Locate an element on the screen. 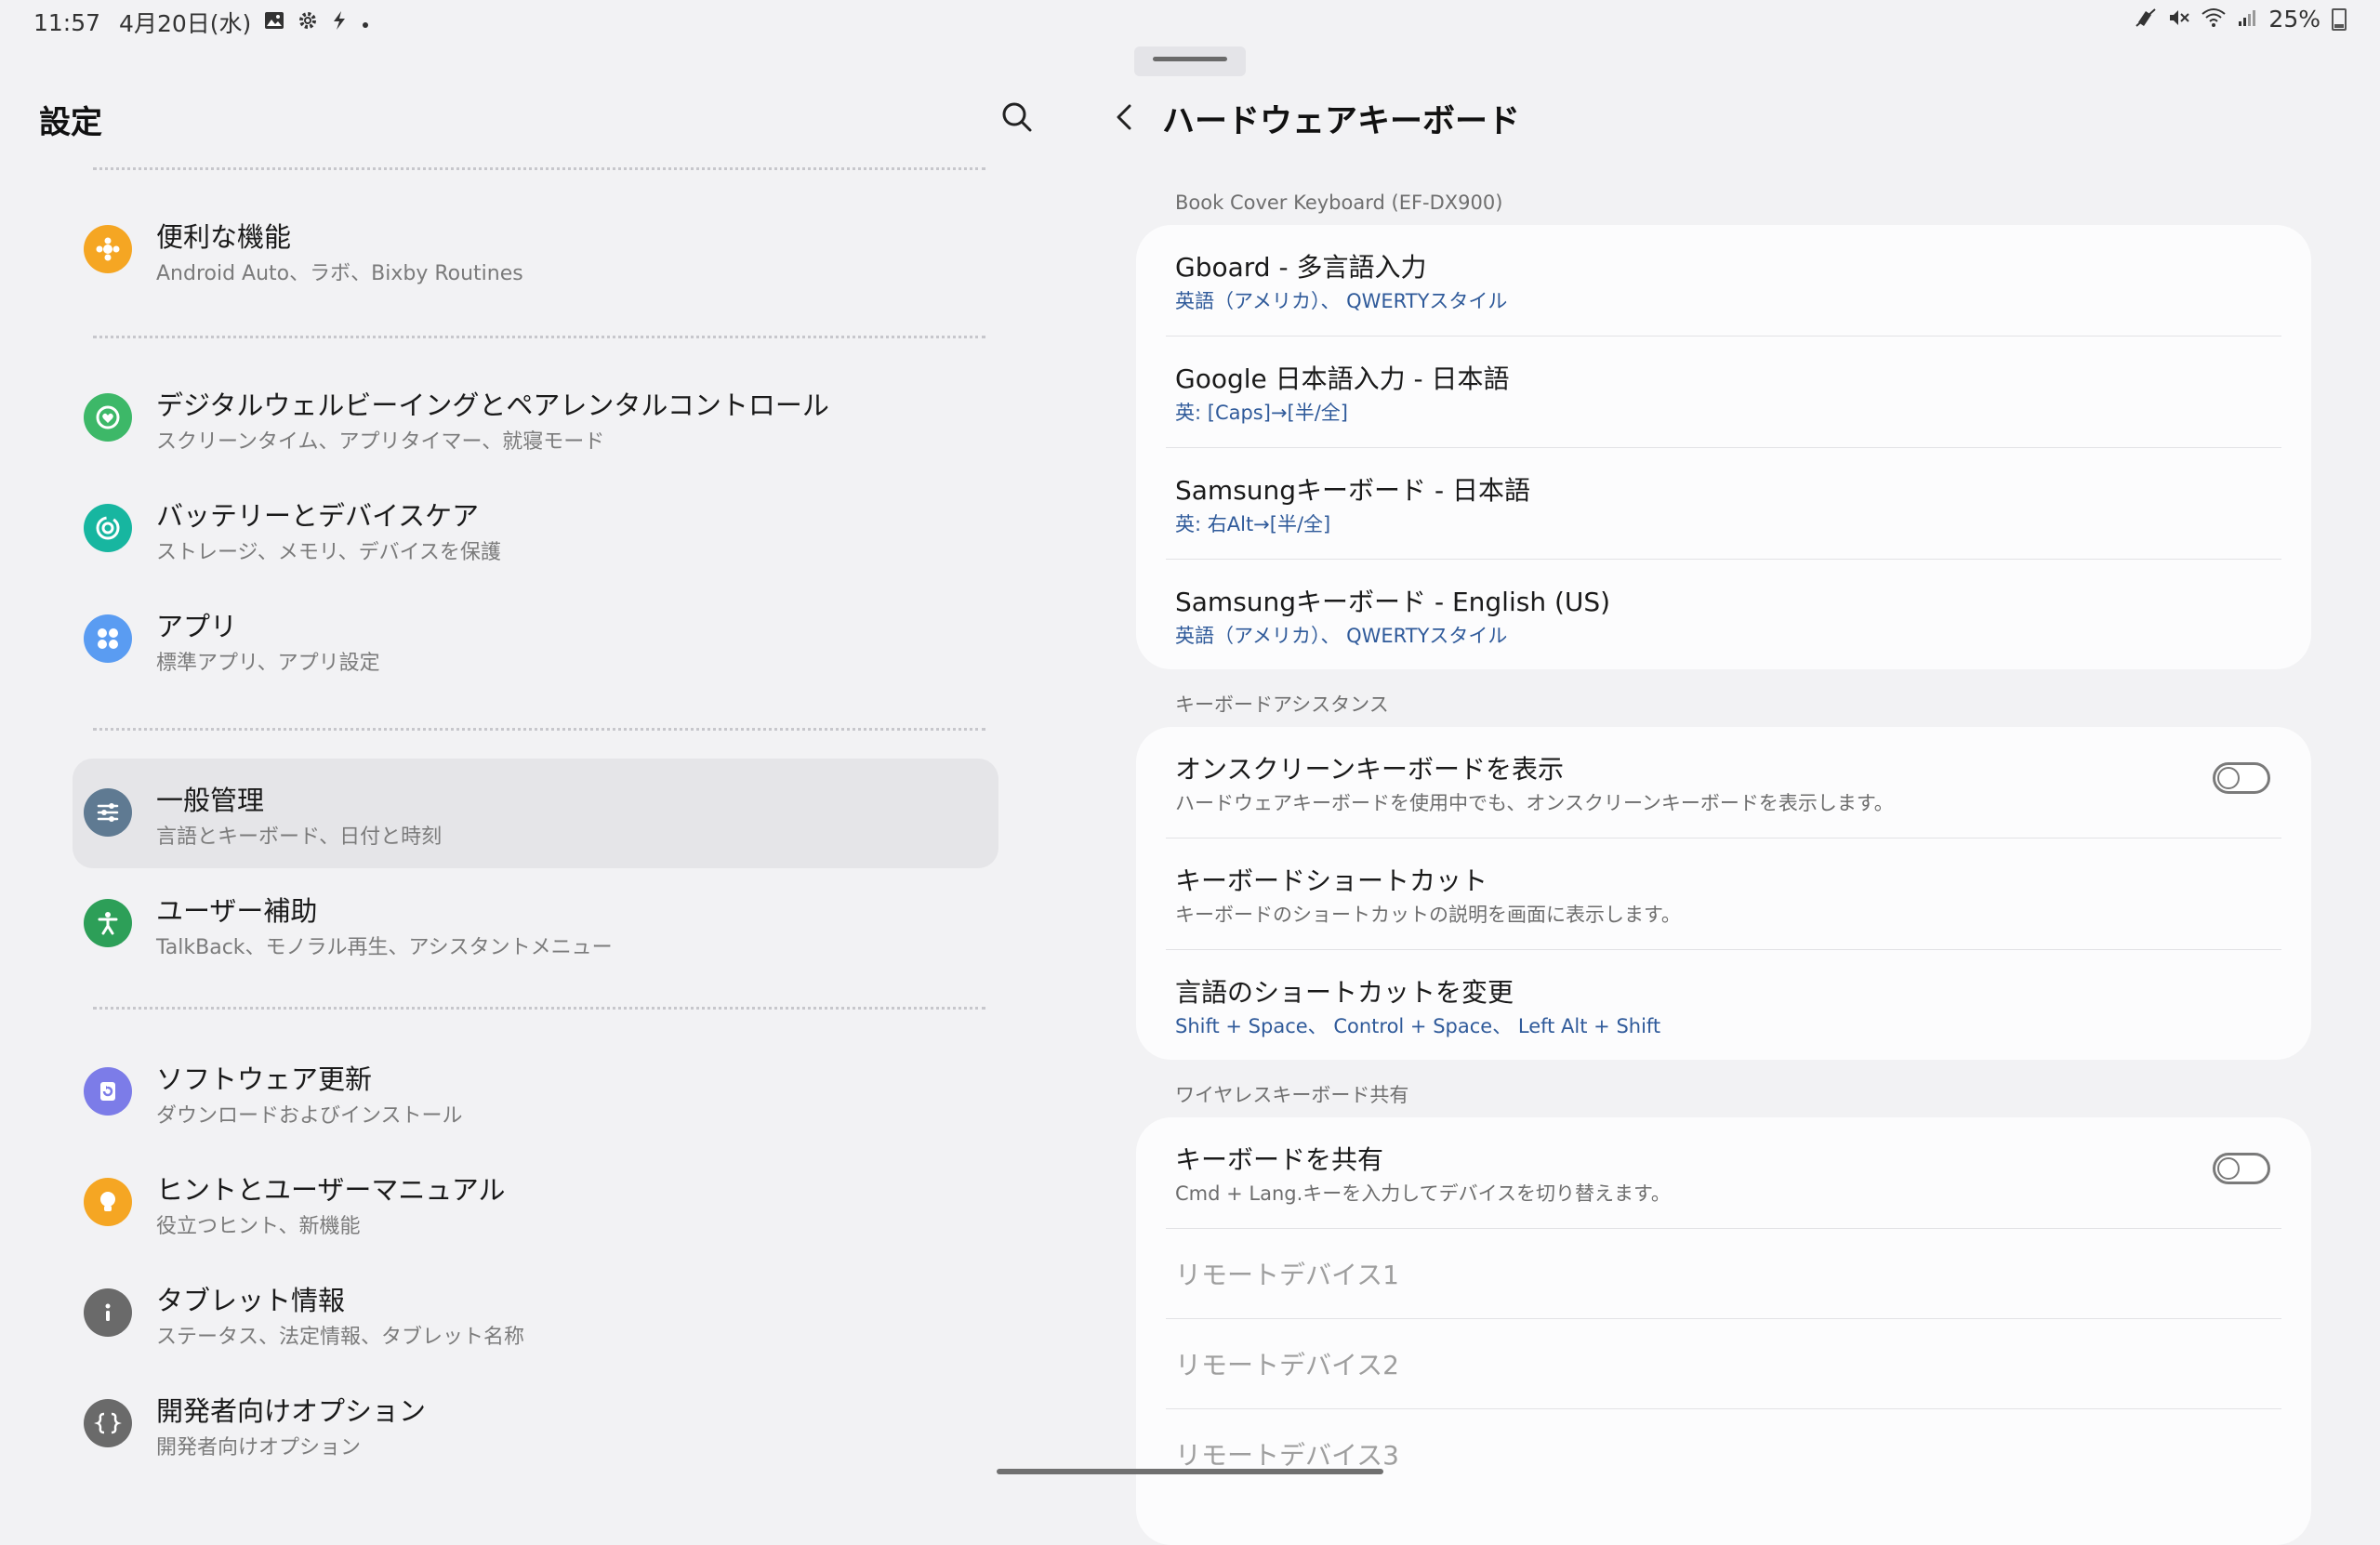 The height and width of the screenshot is (1545, 2380). menu-item-subtitle: 開発者向けオプション is located at coordinates (259, 1448).